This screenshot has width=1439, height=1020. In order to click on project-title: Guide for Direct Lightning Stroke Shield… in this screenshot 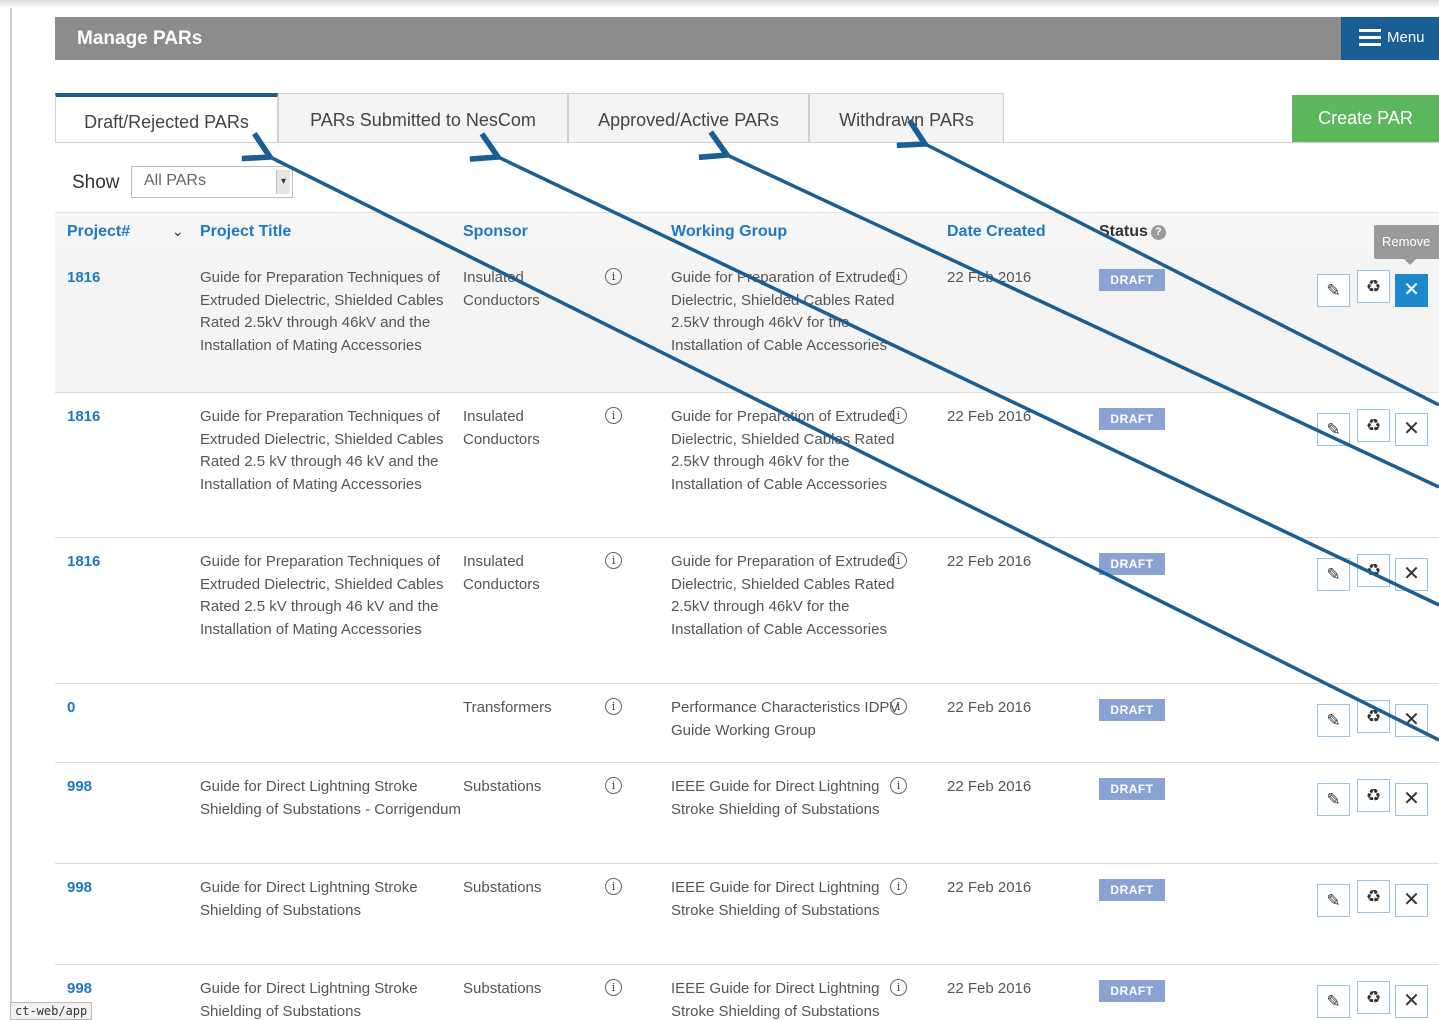, I will do `click(330, 798)`.